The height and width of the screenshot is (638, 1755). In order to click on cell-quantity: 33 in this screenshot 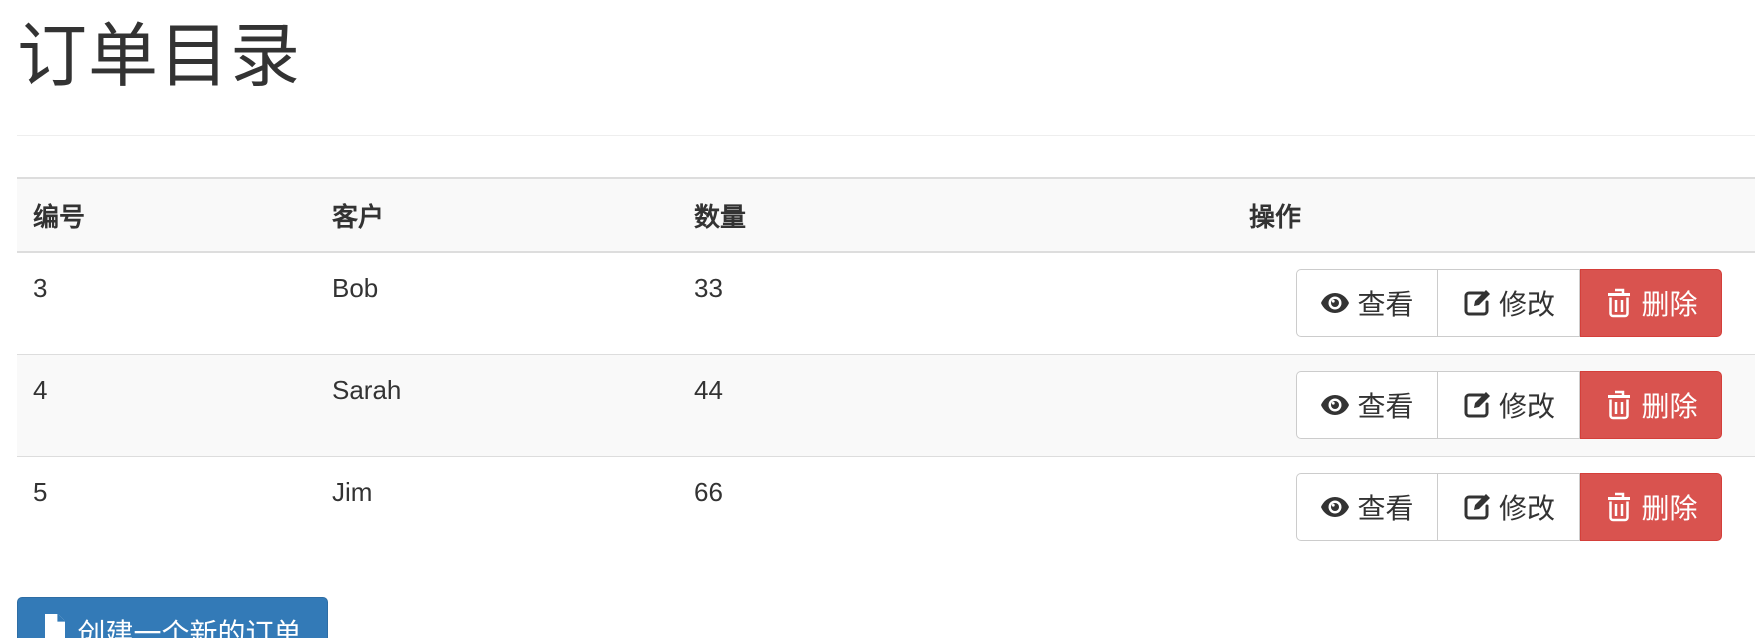, I will do `click(708, 288)`.